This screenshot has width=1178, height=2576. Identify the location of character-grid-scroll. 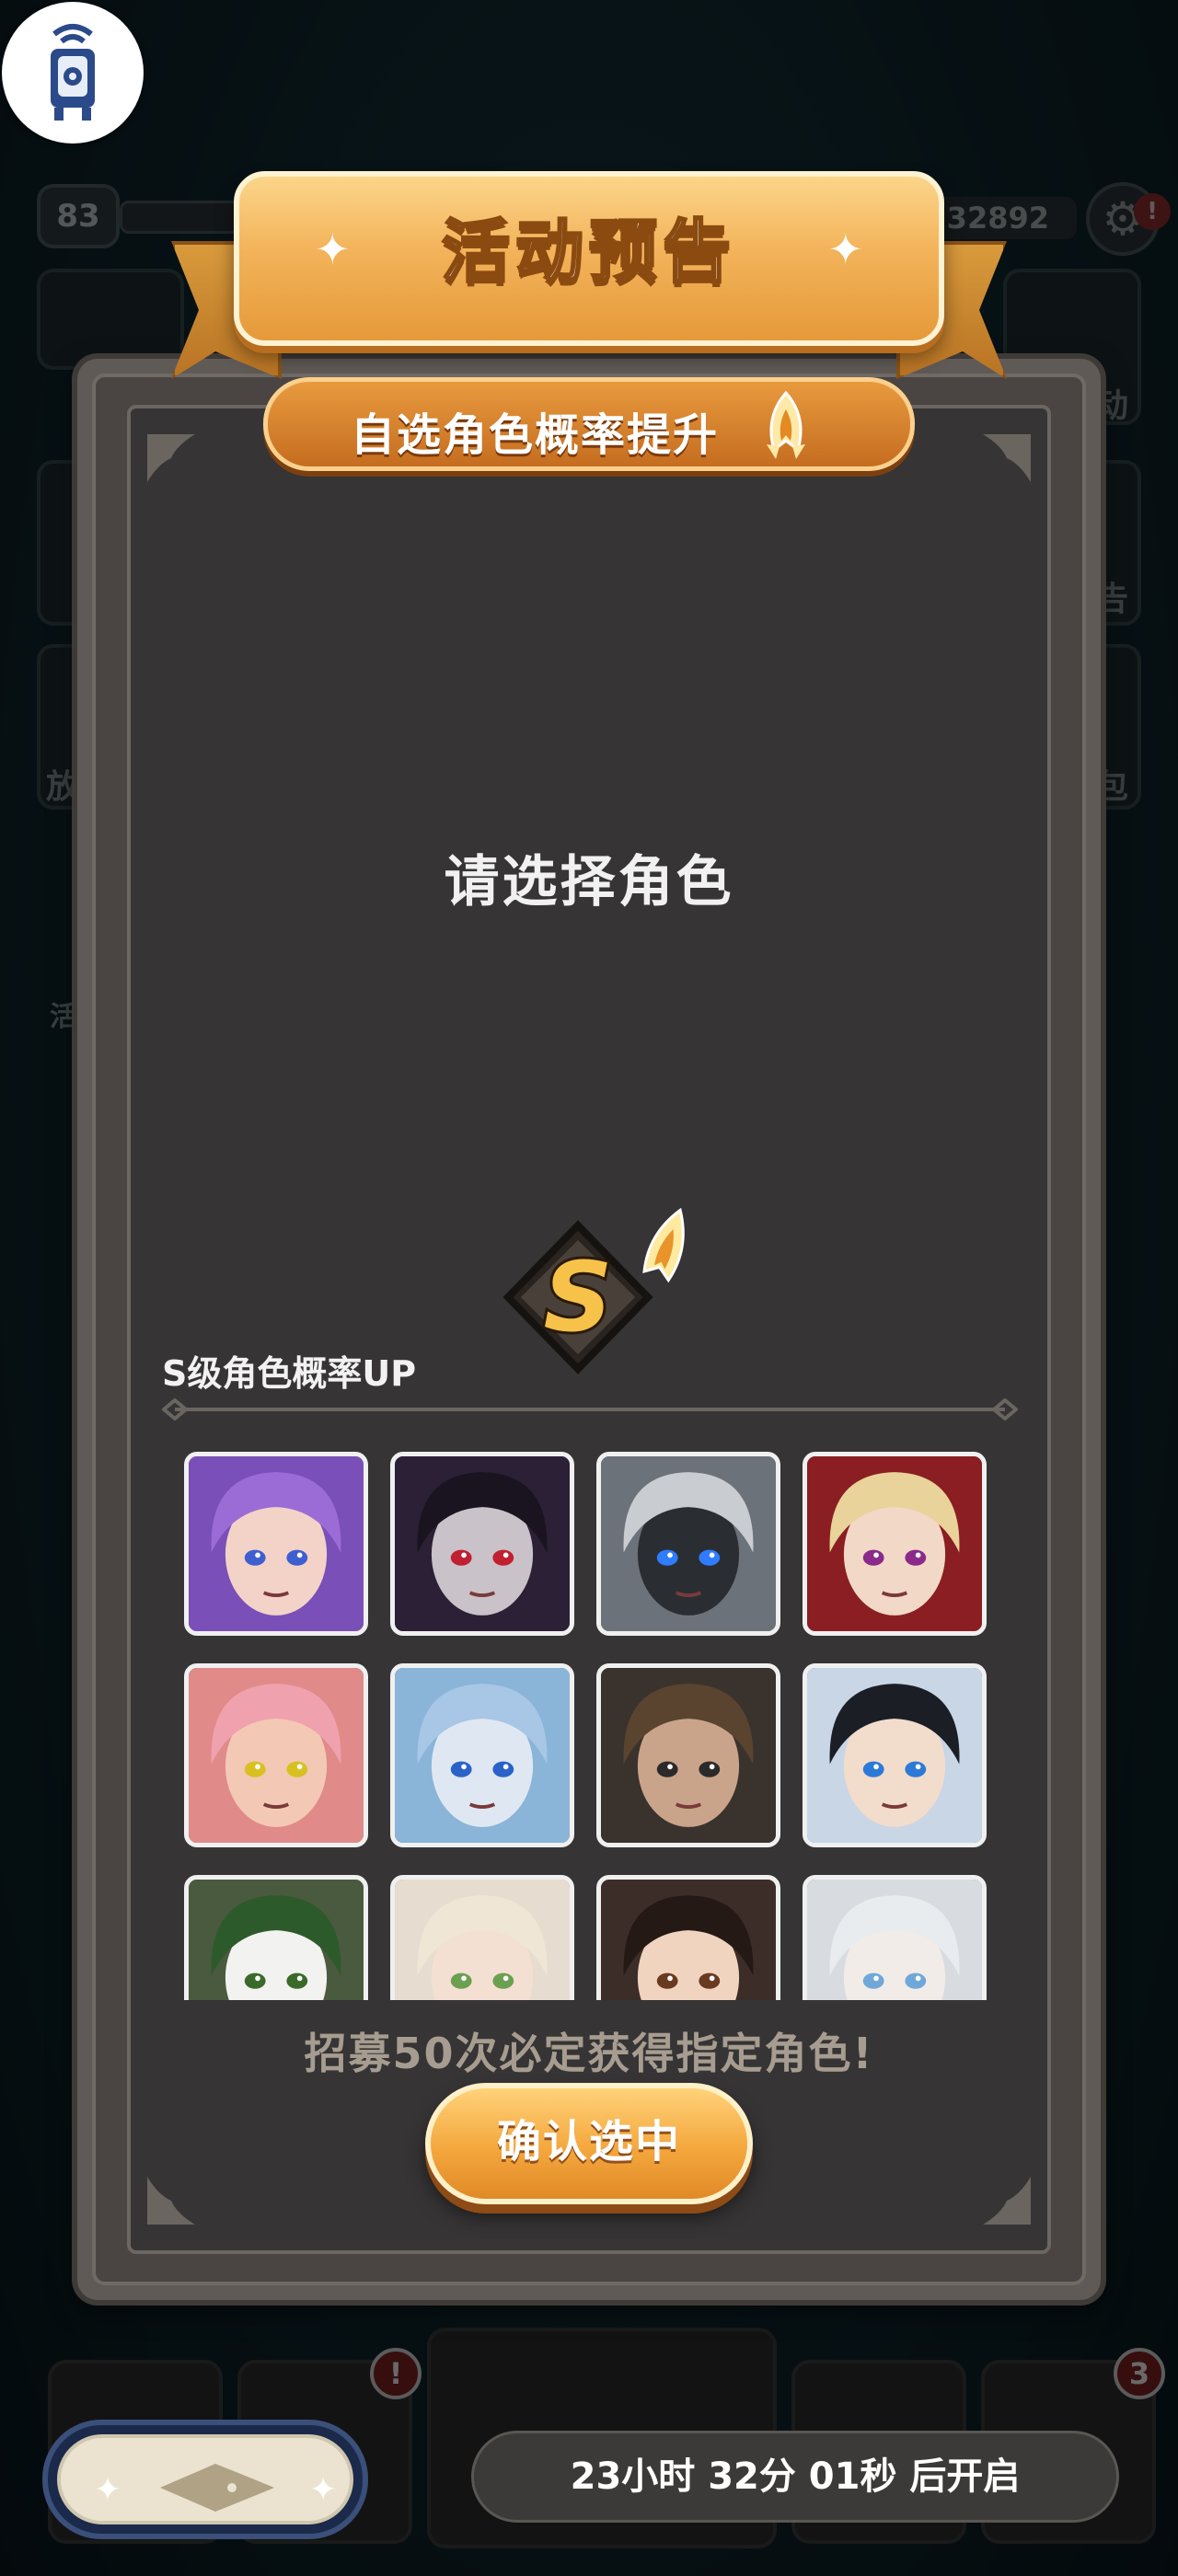
(591, 1726).